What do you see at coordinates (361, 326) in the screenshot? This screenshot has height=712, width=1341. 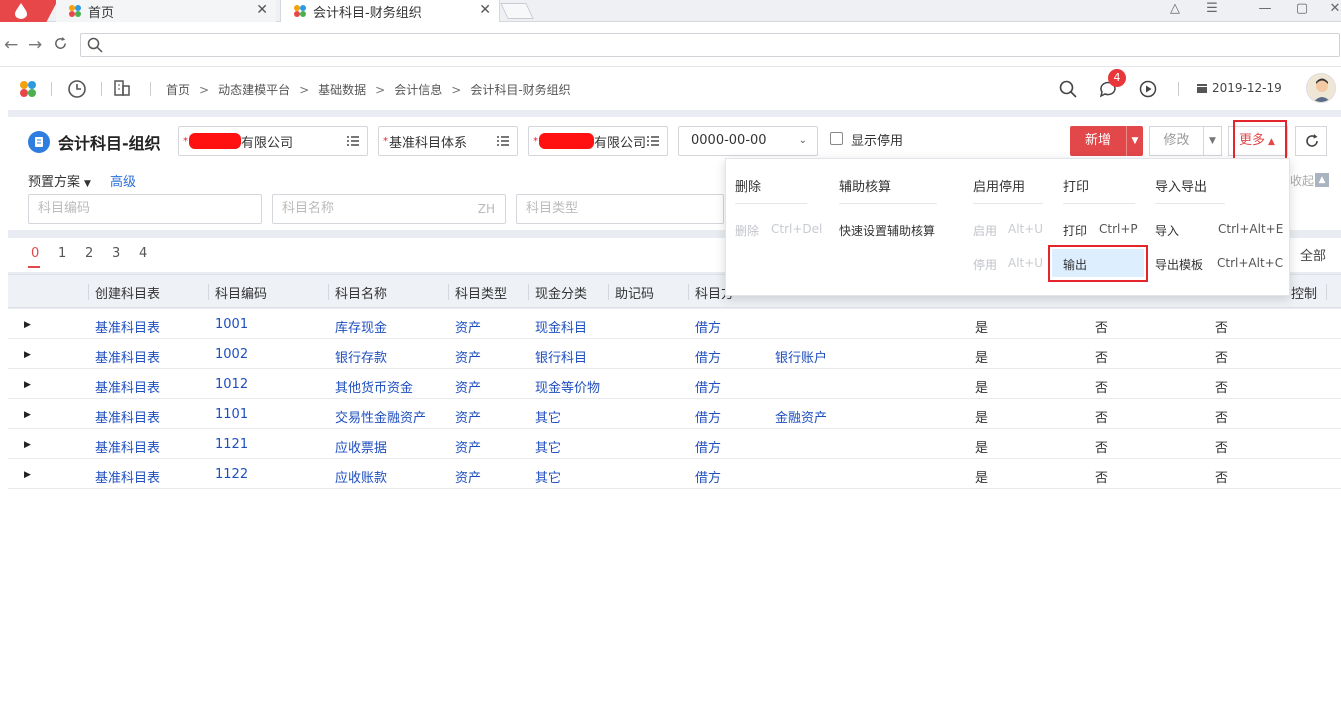 I see `cell-account-name: 库存现金` at bounding box center [361, 326].